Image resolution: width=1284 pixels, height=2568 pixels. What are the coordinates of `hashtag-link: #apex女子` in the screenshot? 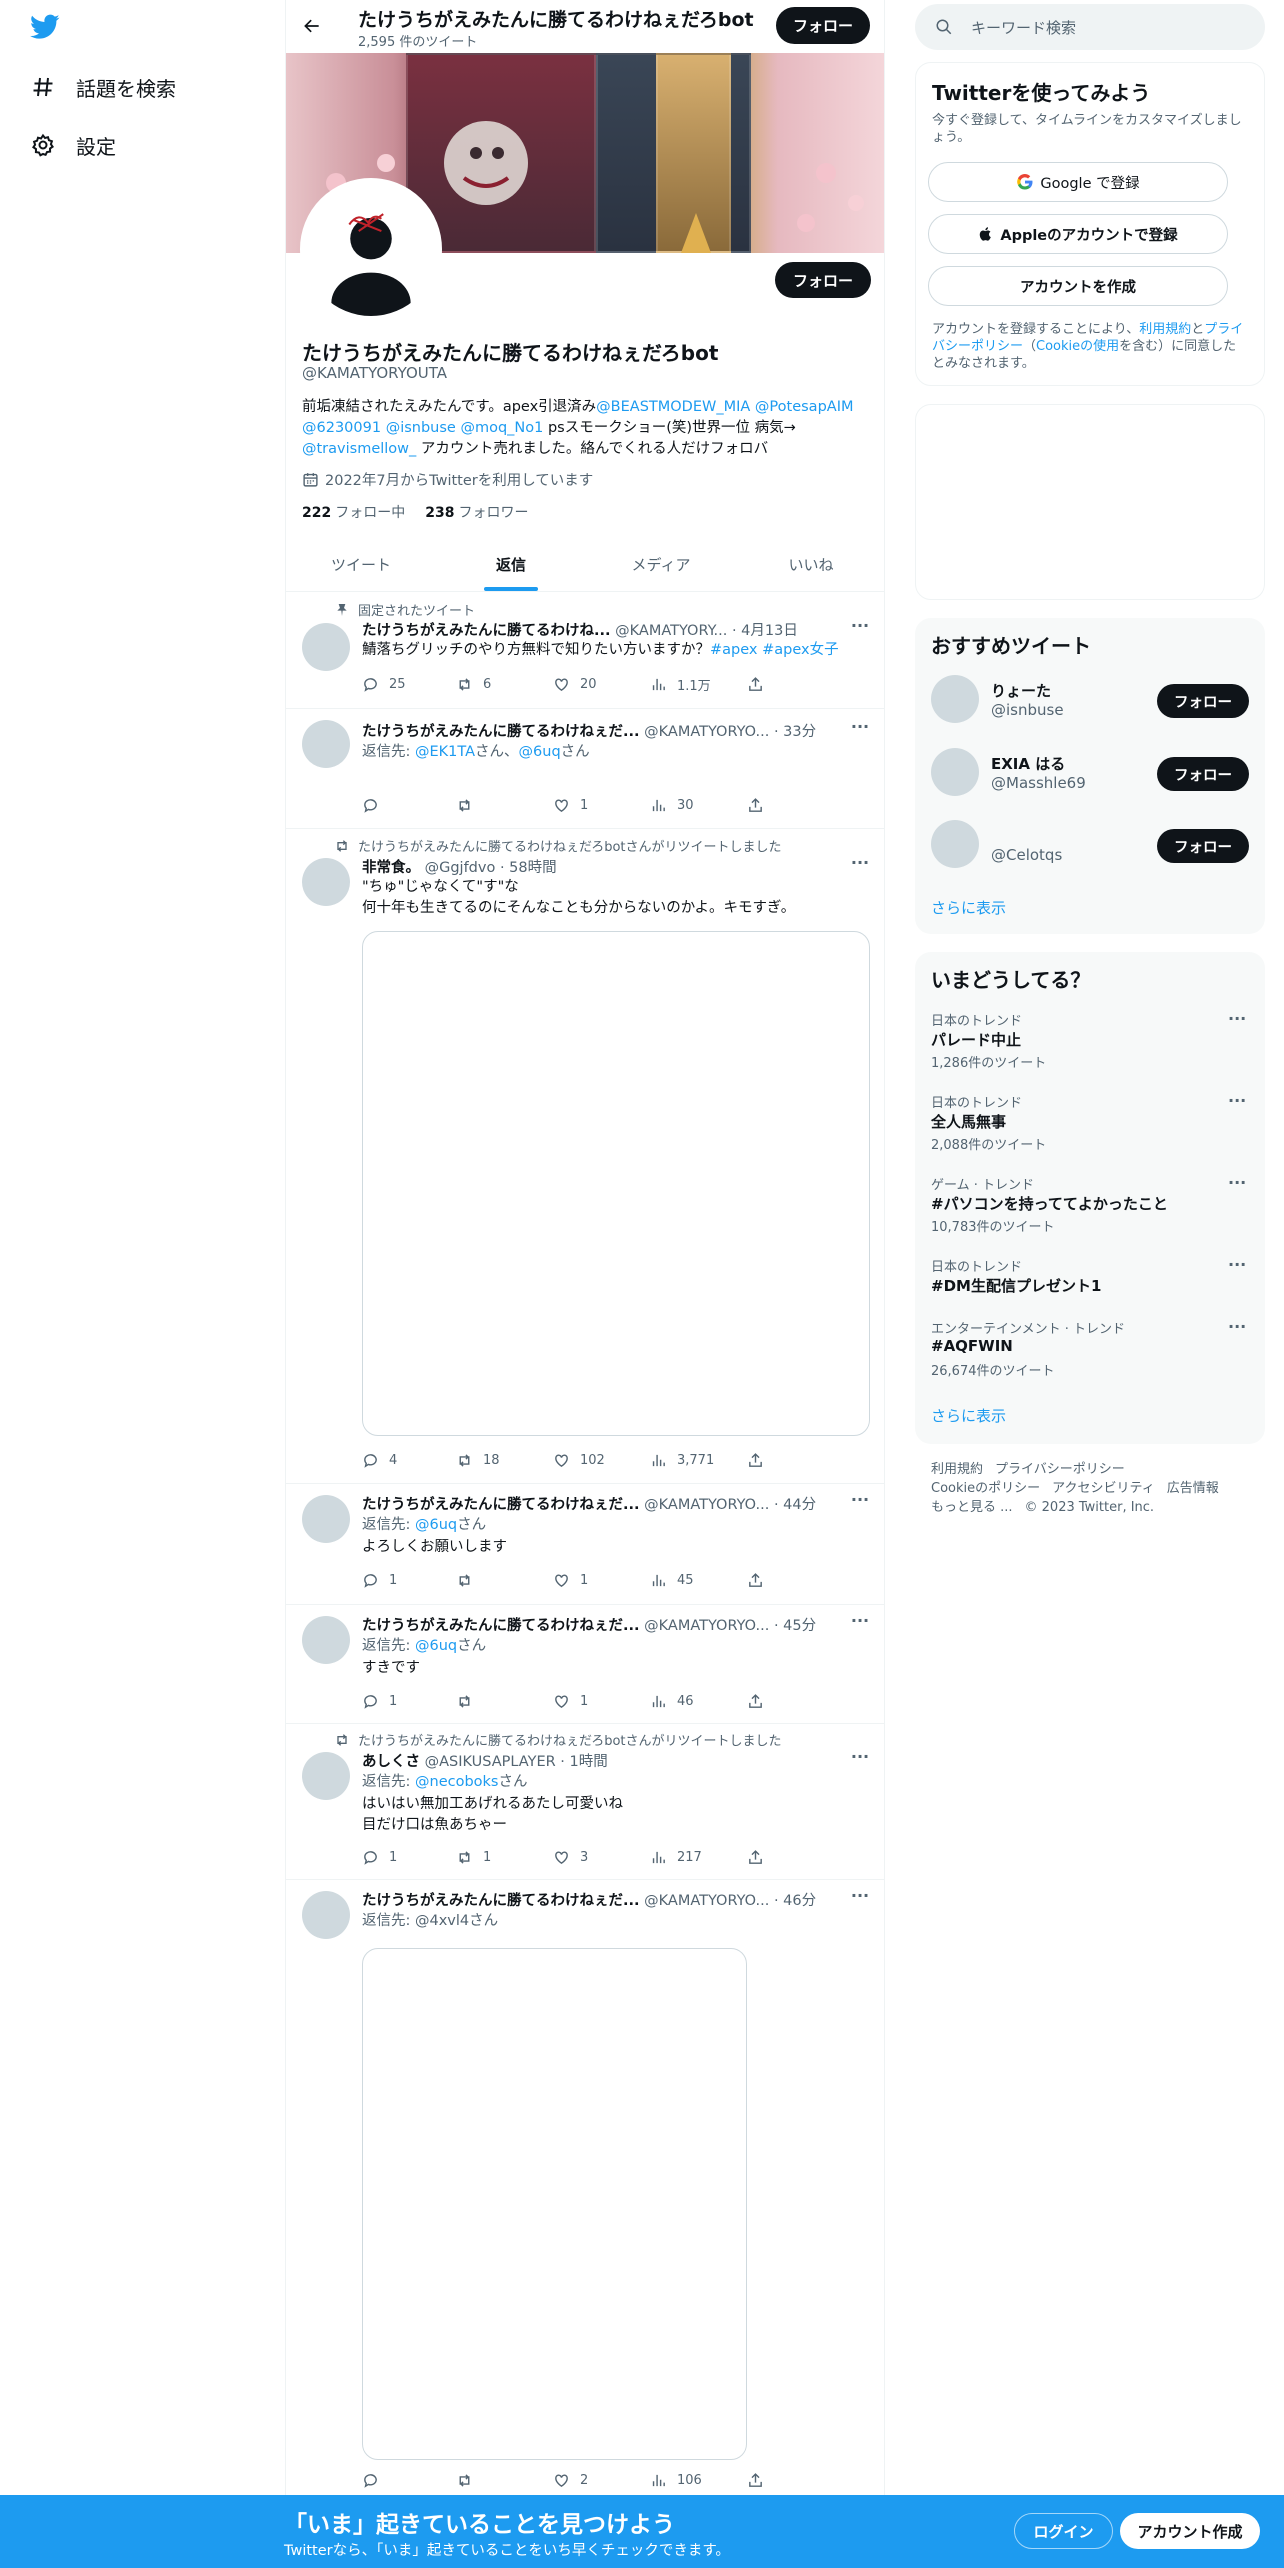 It's located at (800, 650).